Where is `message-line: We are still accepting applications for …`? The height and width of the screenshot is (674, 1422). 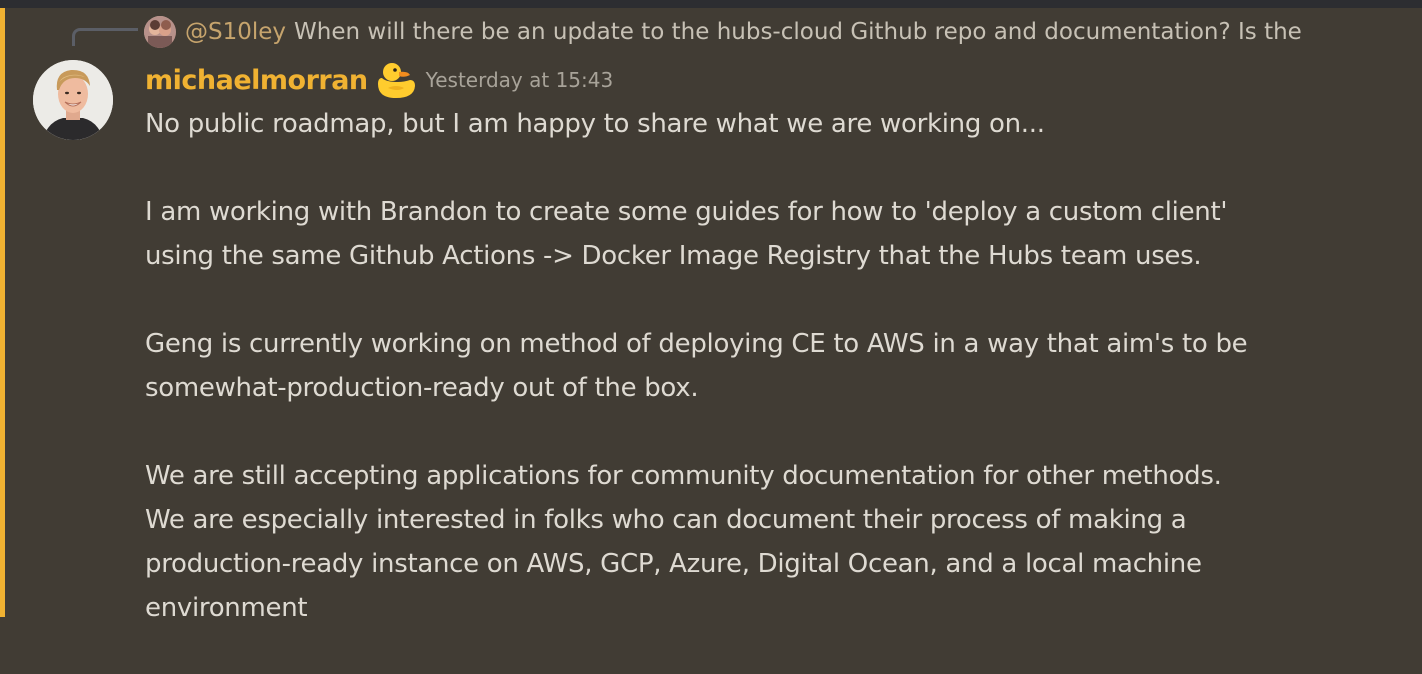
message-line: We are still accepting applications for … is located at coordinates (683, 476).